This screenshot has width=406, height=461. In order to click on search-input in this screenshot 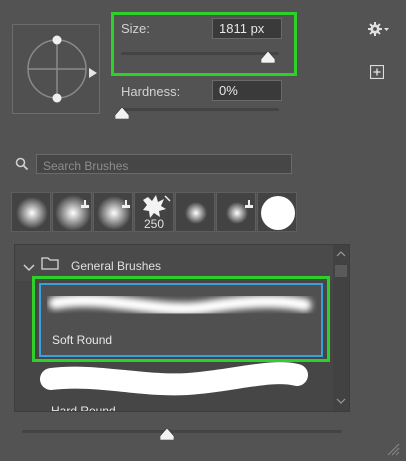, I will do `click(164, 166)`.